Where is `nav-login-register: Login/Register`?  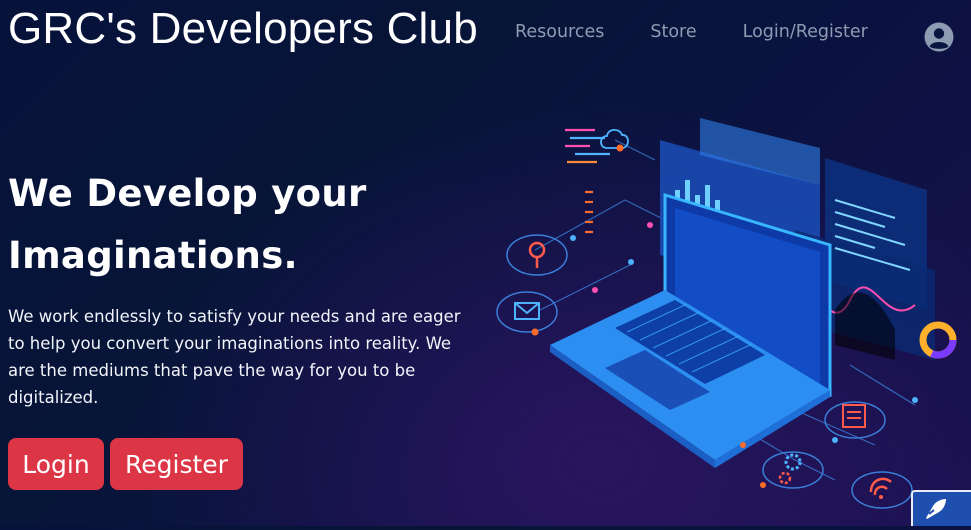 nav-login-register: Login/Register is located at coordinates (805, 32).